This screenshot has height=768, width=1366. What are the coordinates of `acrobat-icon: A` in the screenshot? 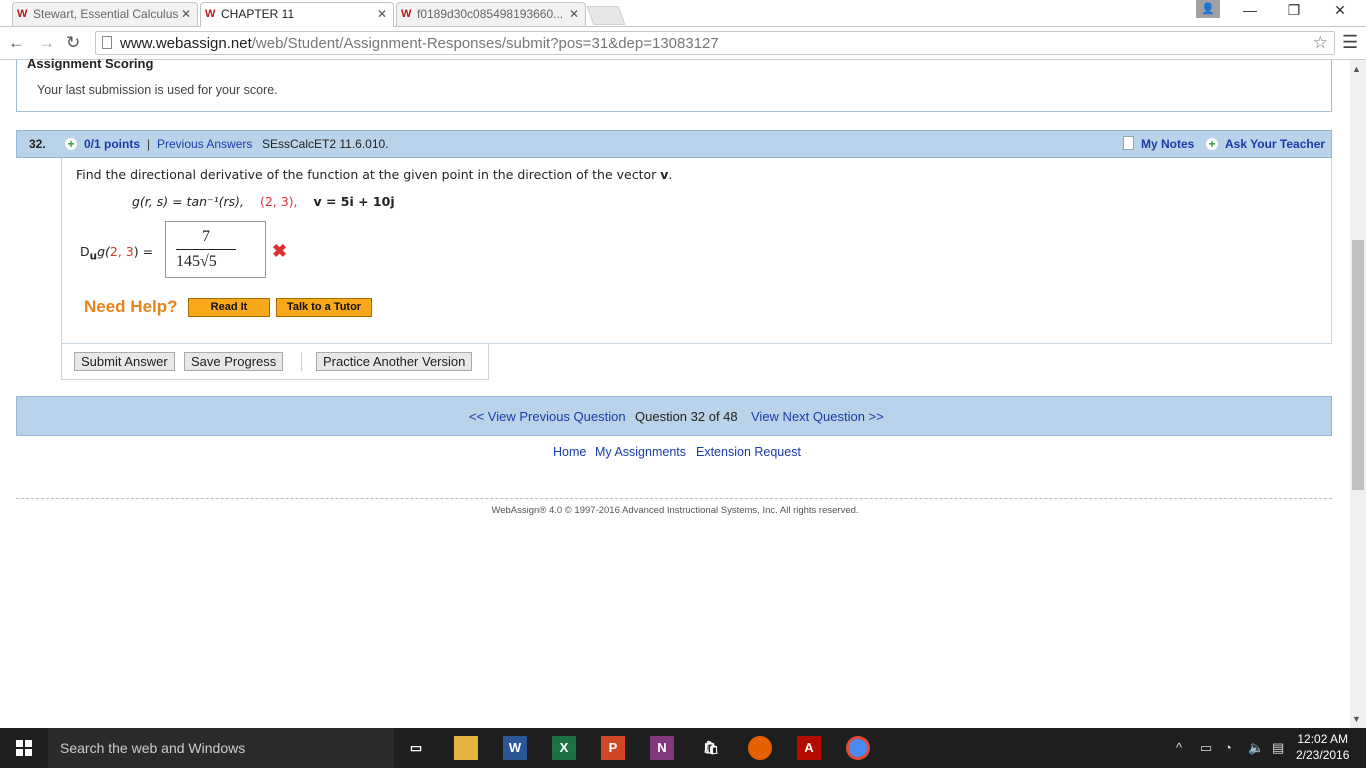 It's located at (809, 748).